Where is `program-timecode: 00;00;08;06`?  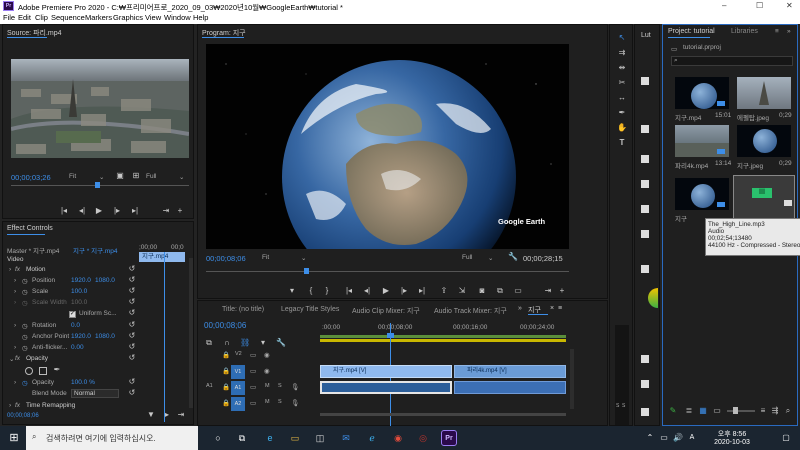
program-timecode: 00;00;08;06 is located at coordinates (226, 258).